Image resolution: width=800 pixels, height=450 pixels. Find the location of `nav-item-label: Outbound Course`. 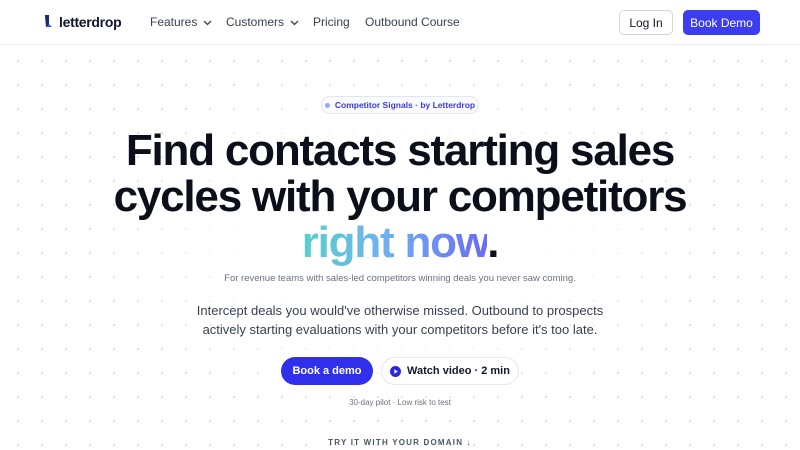

nav-item-label: Outbound Course is located at coordinates (412, 22).